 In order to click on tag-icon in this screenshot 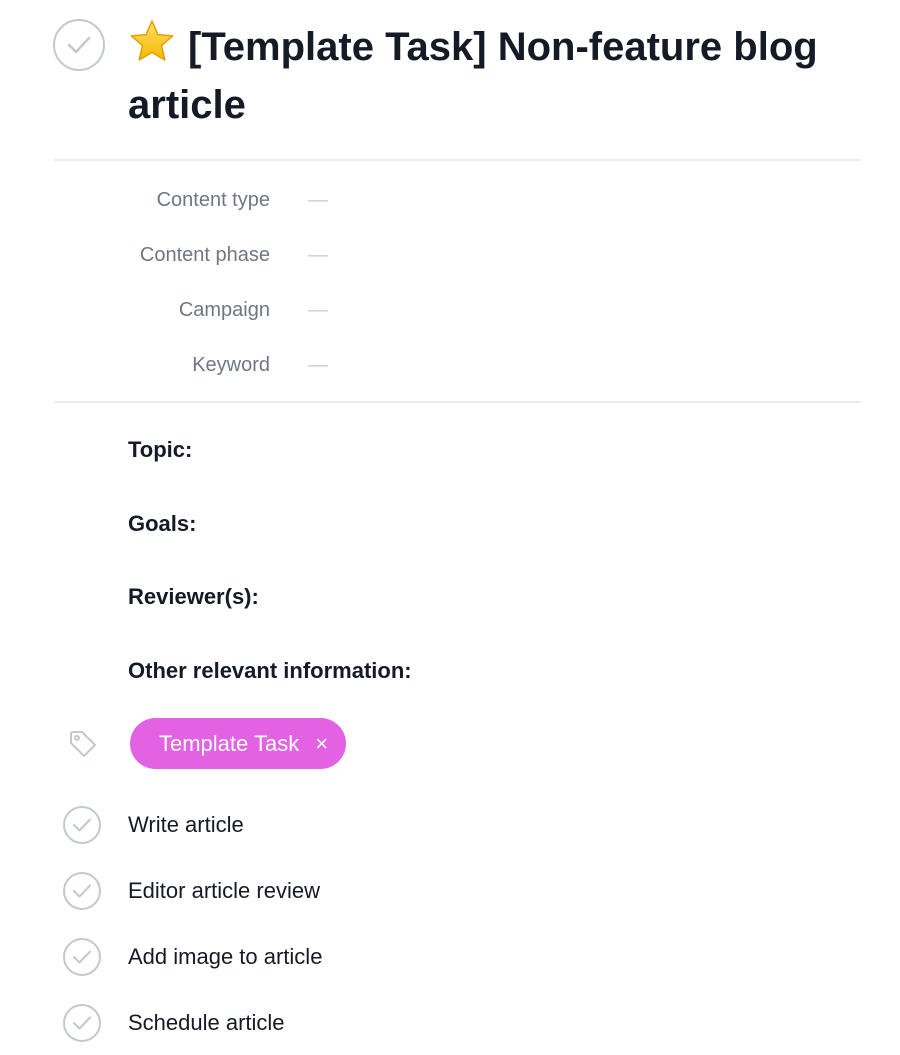, I will do `click(83, 745)`.